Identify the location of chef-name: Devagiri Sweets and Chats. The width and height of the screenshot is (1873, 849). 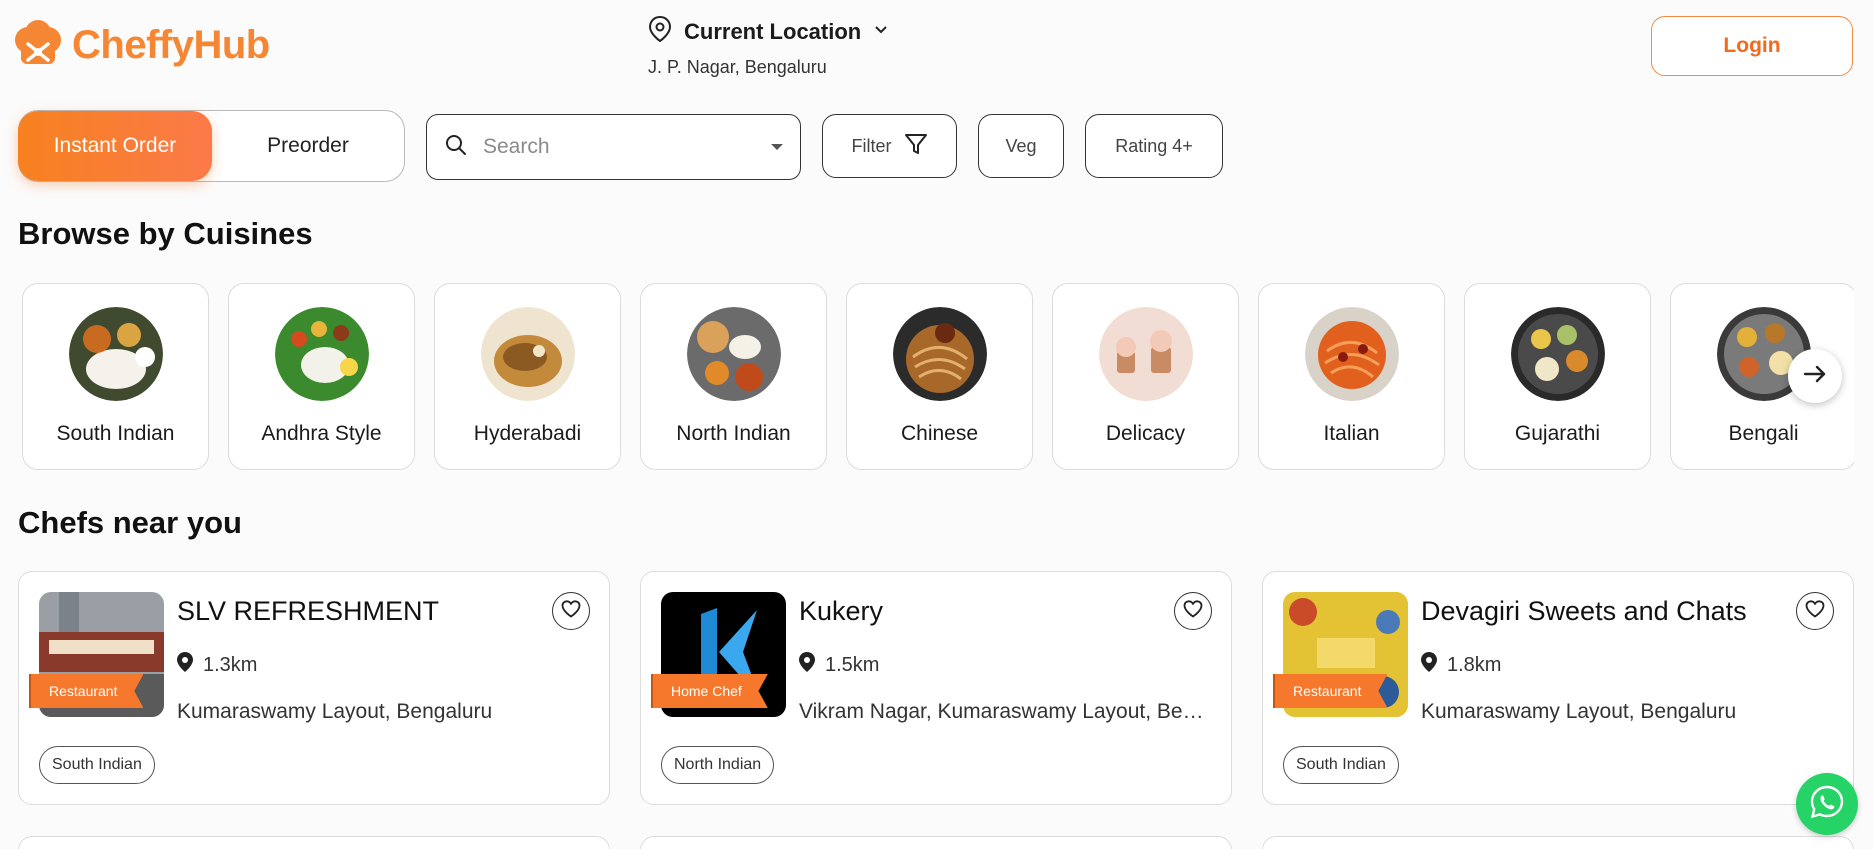
(1584, 611).